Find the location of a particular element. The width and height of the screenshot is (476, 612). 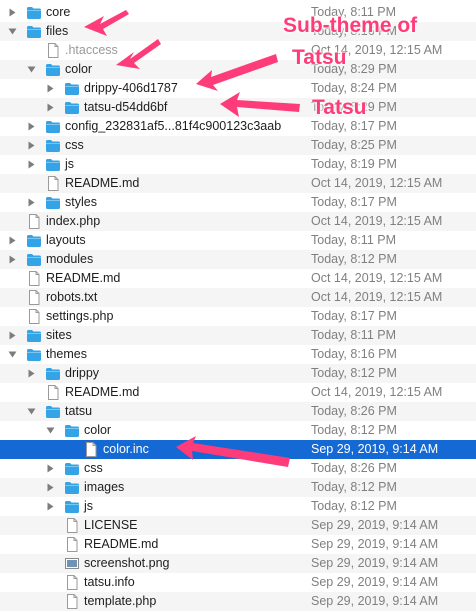

file-row: LICENSE Sep 29, 2019, 9:14 AM is located at coordinates (238, 525).